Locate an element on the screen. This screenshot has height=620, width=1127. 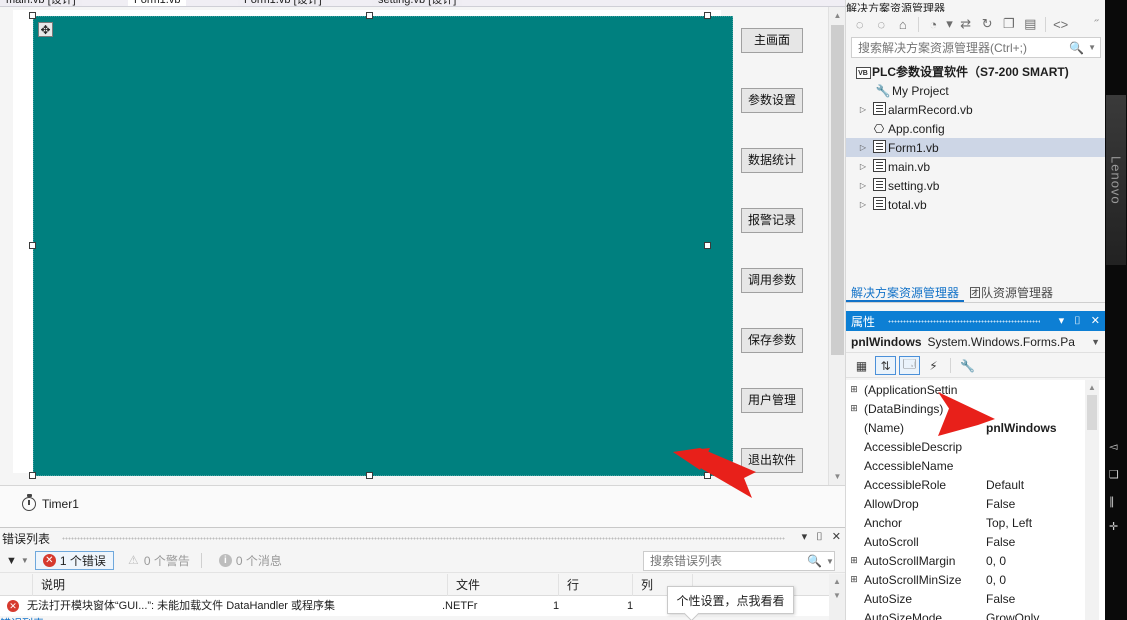
categorized-icon: ▦ is located at coordinates (861, 365).